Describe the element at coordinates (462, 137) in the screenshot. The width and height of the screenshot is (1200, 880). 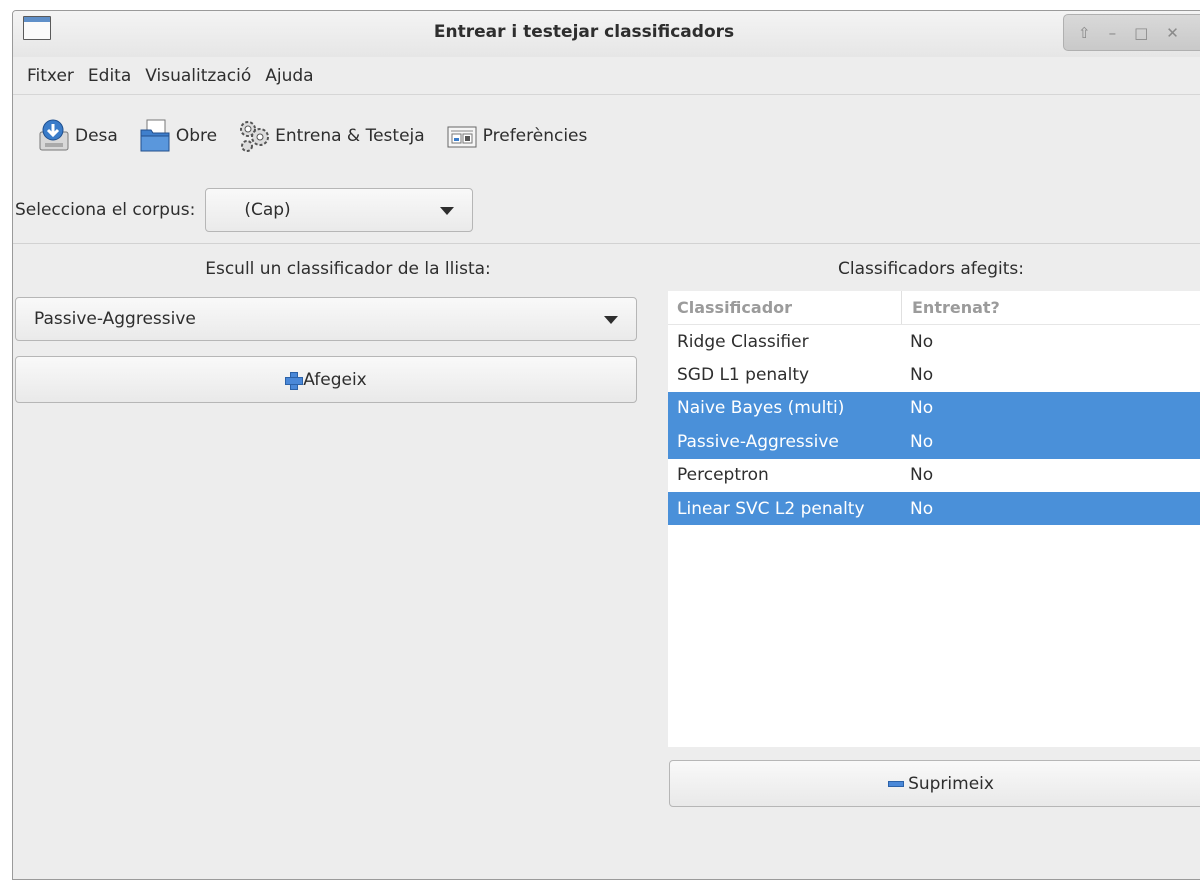
I see `preferences-icon` at that location.